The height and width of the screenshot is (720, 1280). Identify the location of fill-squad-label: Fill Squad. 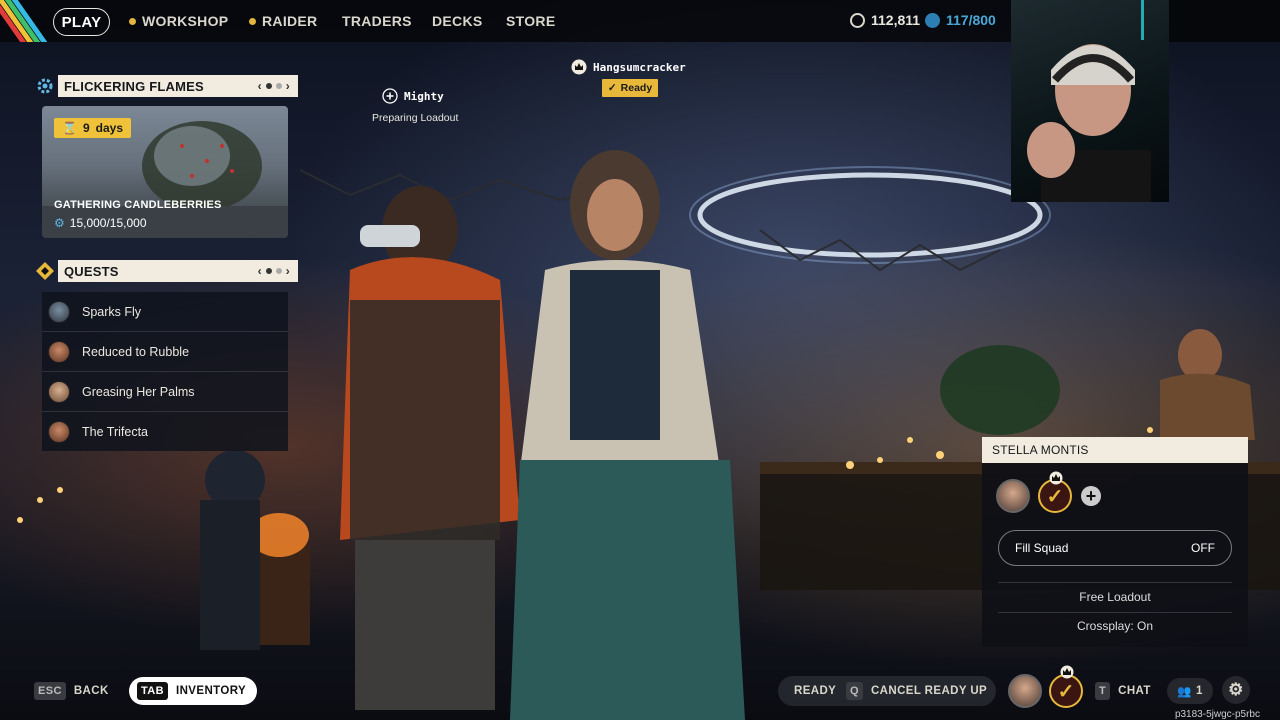
(1042, 548).